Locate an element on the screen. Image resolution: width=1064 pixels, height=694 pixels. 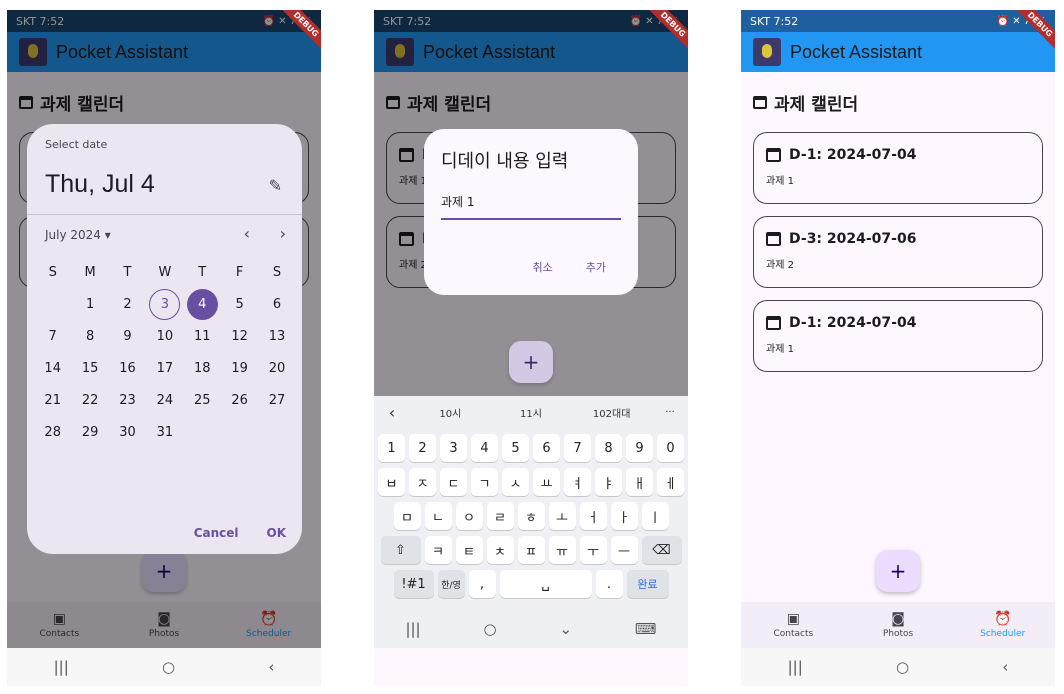
cancel-button: Cancel is located at coordinates (216, 533).